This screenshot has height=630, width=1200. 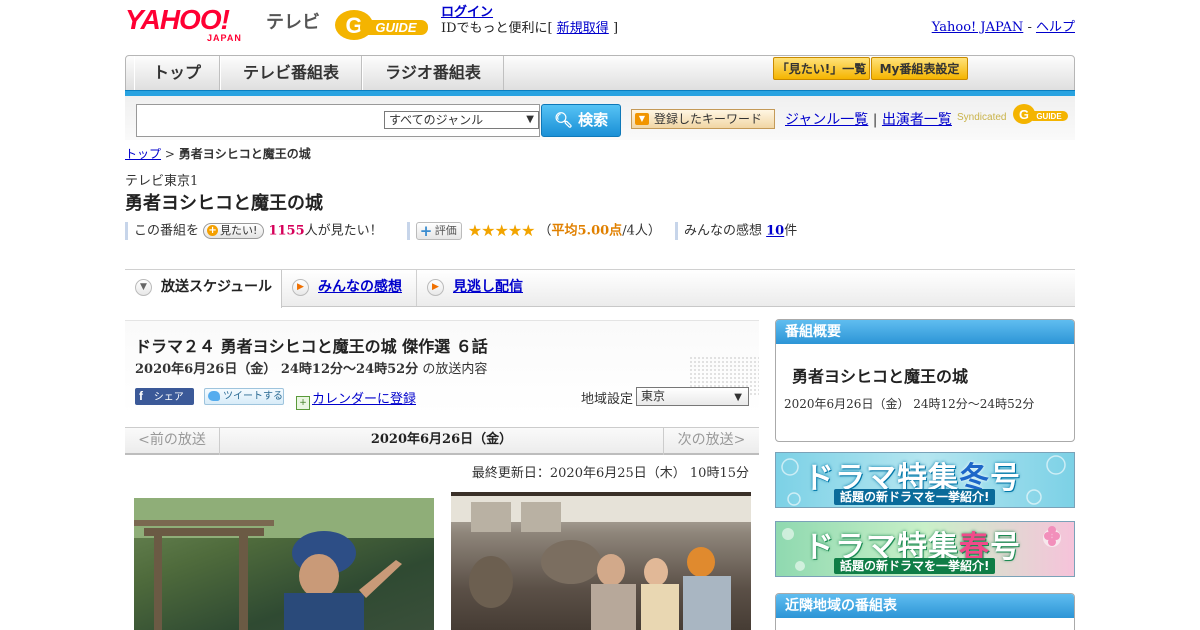 I want to click on login-sub-prefix: IDでもっと便利に[, so click(x=497, y=28).